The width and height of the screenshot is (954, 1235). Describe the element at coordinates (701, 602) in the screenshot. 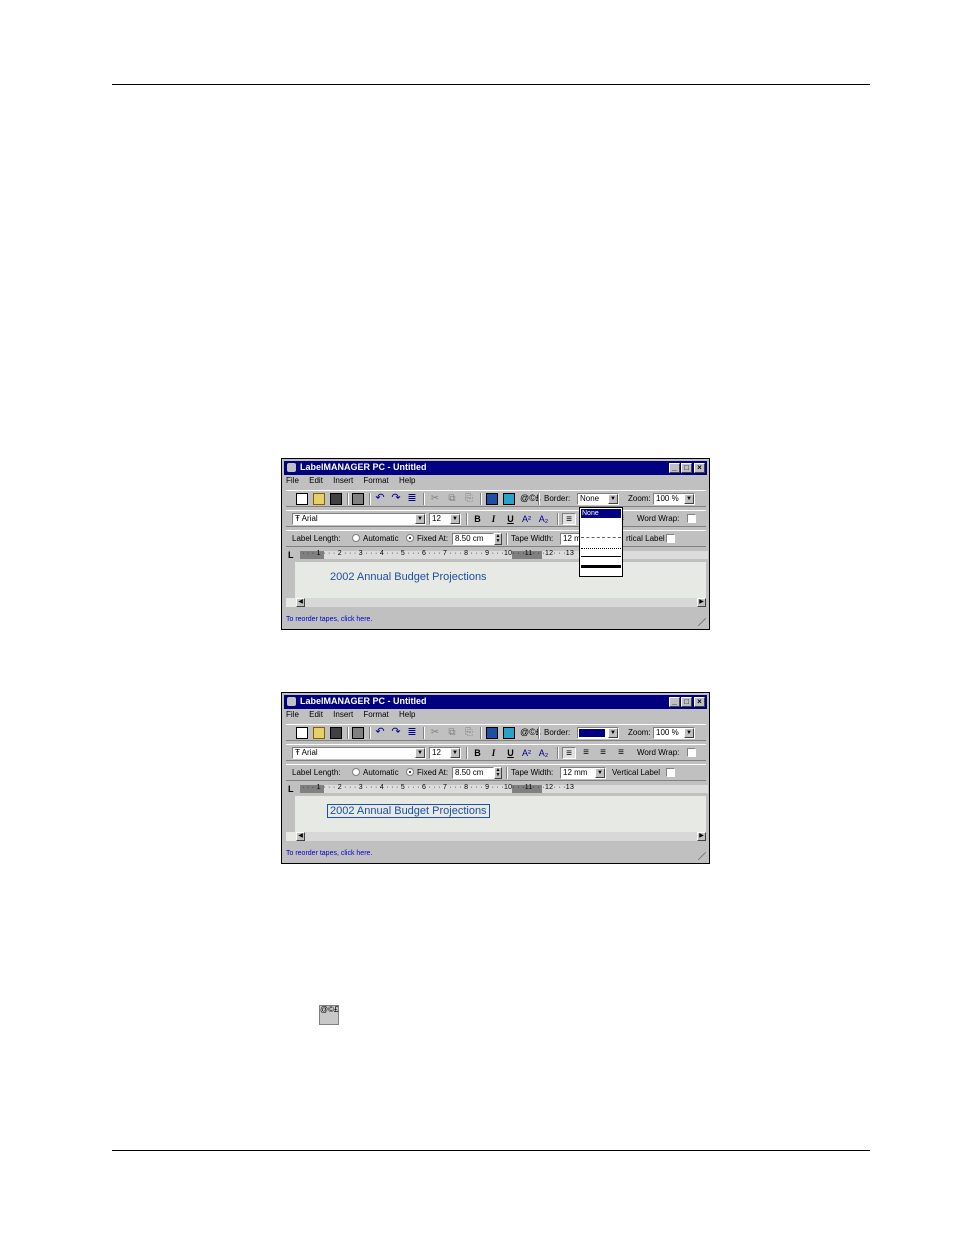

I see `scroll-right-icon: ▶` at that location.